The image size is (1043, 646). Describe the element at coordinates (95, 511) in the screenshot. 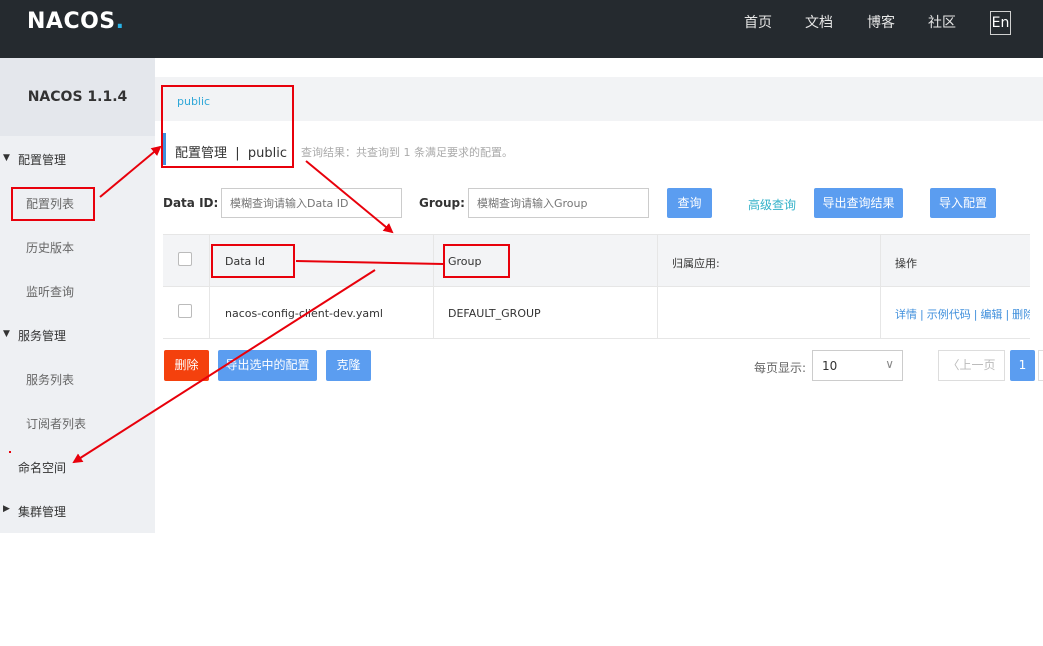

I see `sidebar-group-cluster: 集群管理` at that location.